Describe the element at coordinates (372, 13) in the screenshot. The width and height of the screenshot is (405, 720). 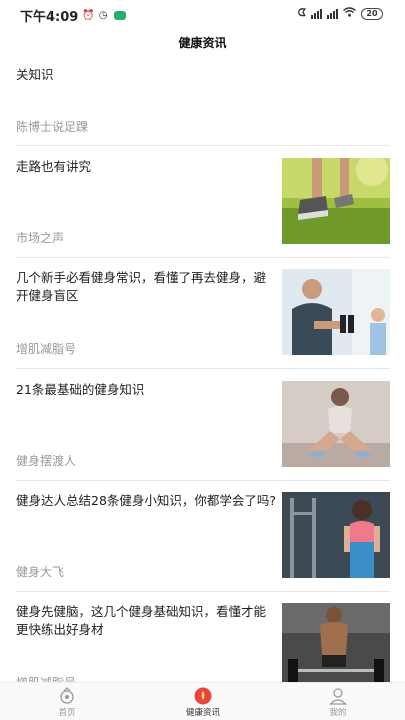
I see `battery-icon: 20` at that location.